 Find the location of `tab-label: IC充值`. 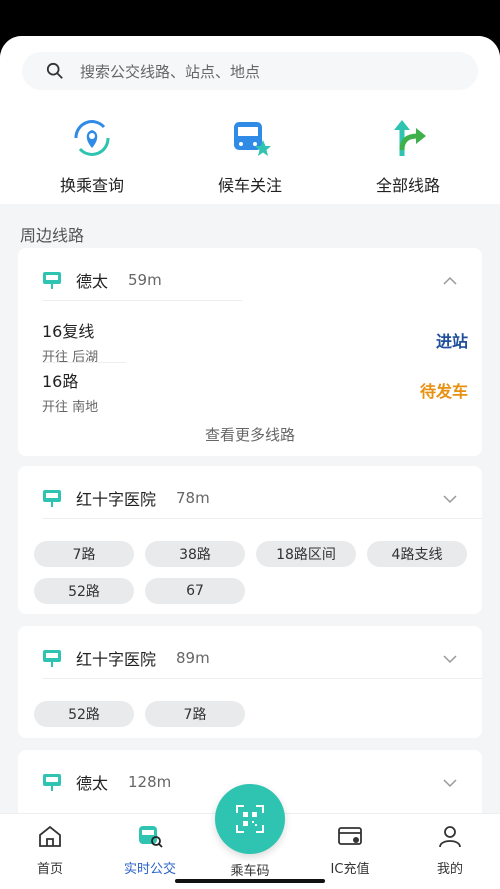

tab-label: IC充值 is located at coordinates (350, 869).